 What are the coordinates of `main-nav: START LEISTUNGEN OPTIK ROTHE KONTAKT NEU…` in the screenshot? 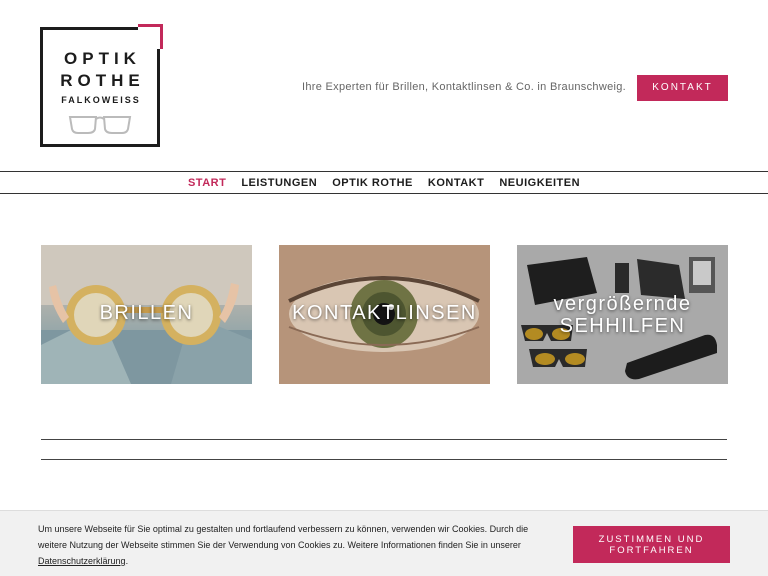 It's located at (384, 182).